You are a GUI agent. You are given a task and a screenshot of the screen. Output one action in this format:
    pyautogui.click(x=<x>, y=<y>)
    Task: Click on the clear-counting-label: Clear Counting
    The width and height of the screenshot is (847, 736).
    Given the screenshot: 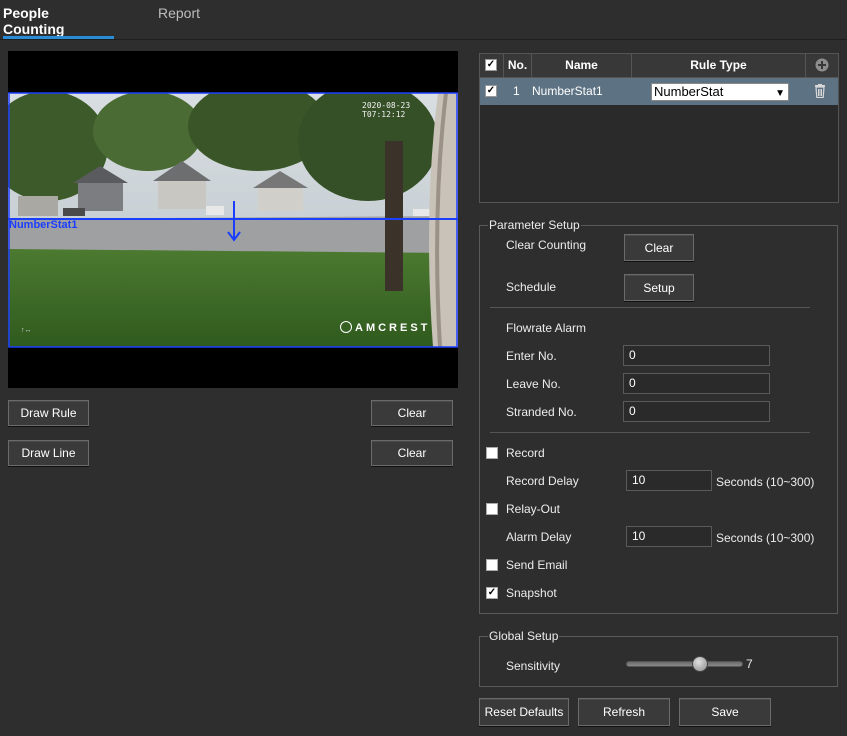 What is the action you would take?
    pyautogui.click(x=546, y=245)
    